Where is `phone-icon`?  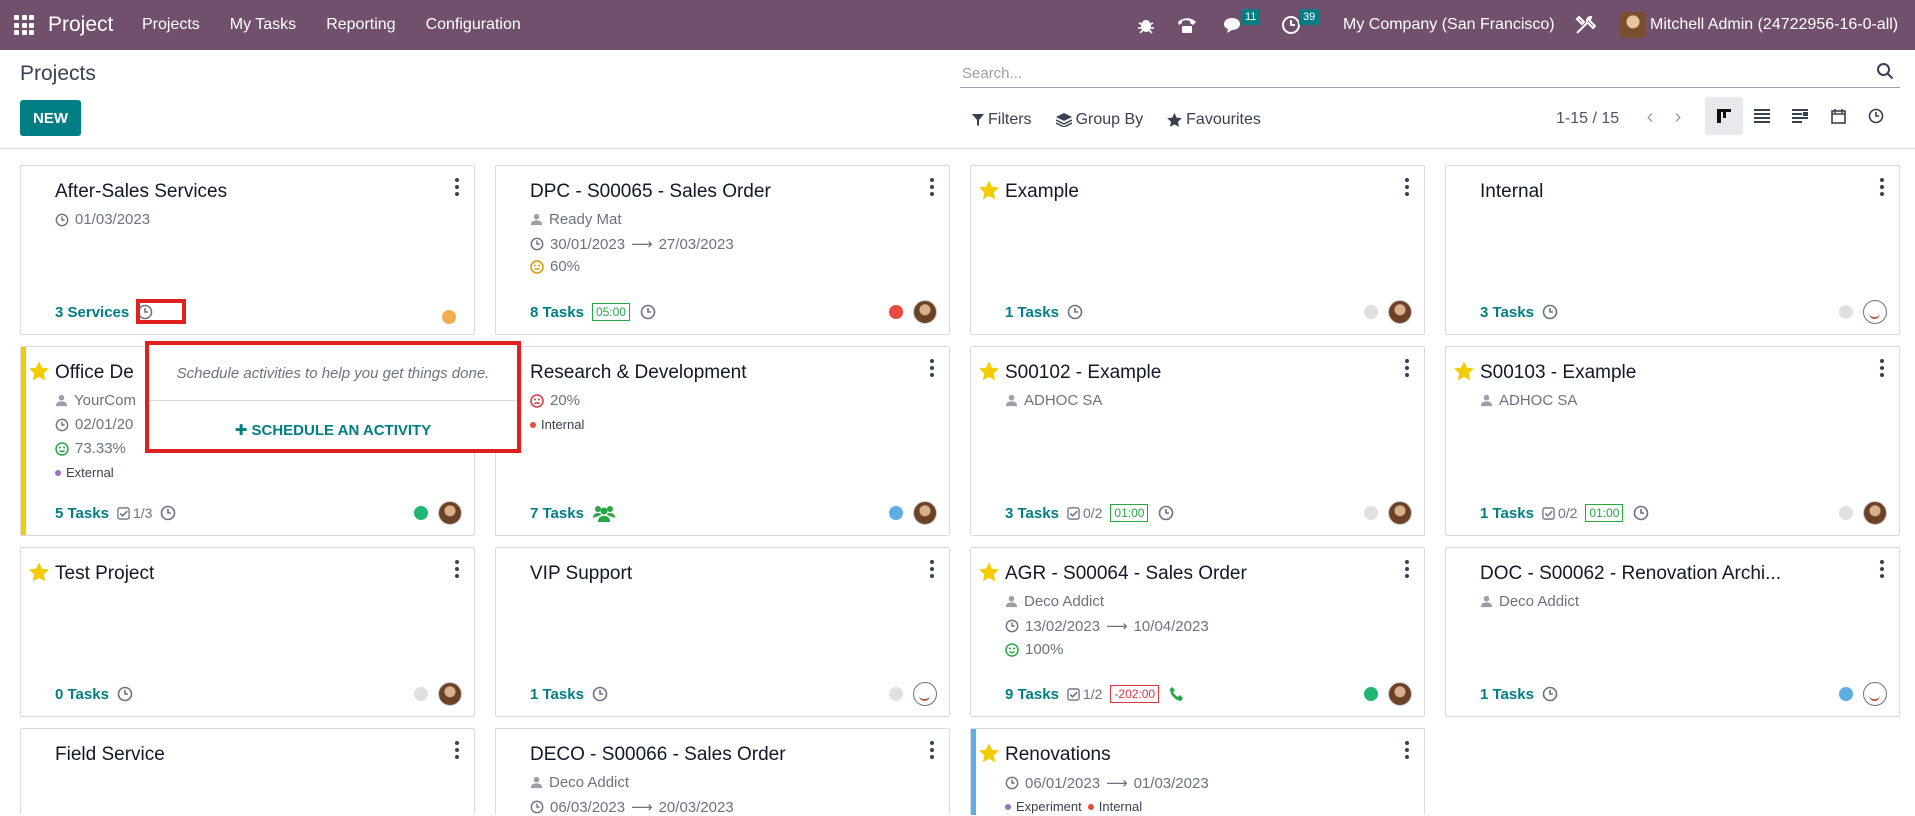
phone-icon is located at coordinates (1187, 25).